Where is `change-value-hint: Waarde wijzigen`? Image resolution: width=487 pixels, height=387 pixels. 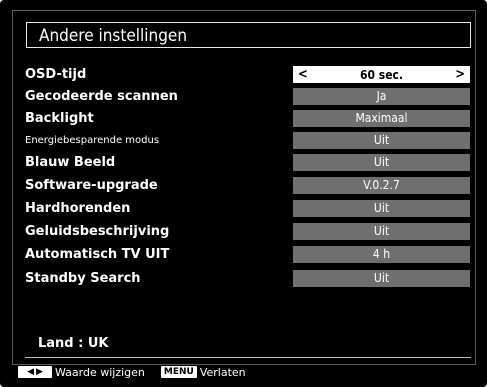 change-value-hint: Waarde wijzigen is located at coordinates (100, 372).